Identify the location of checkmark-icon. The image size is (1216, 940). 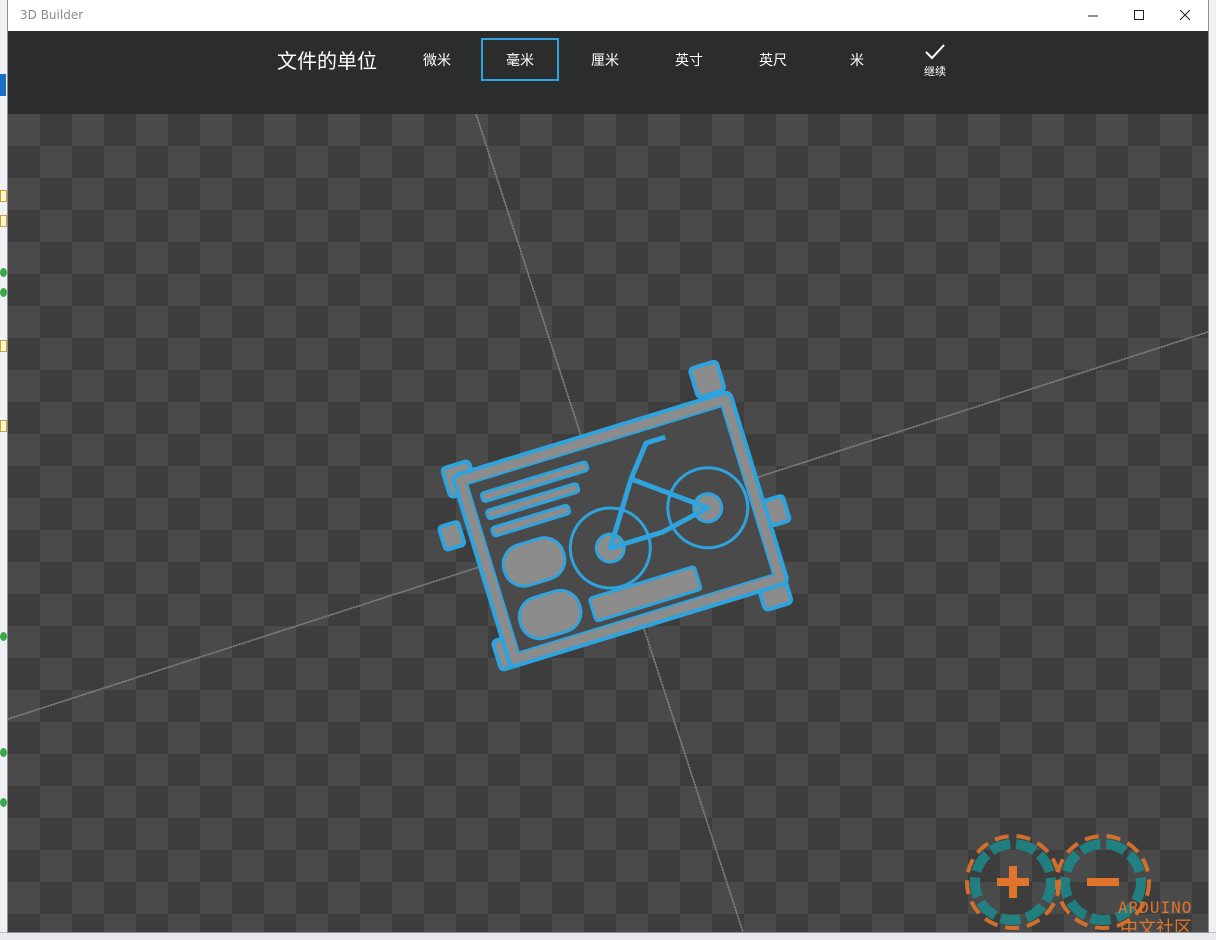
(935, 52).